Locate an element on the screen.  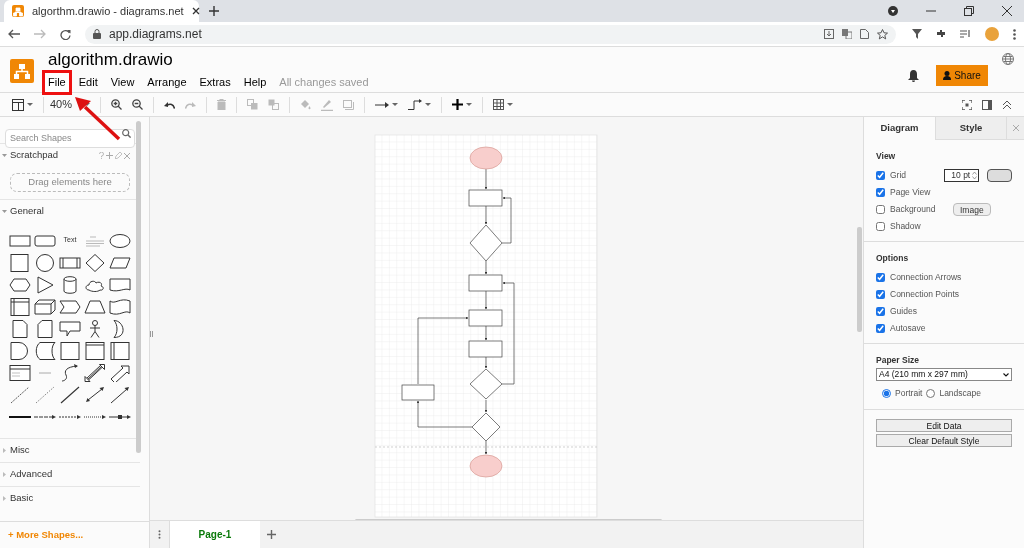
line-shape is located at coordinates (70, 394).